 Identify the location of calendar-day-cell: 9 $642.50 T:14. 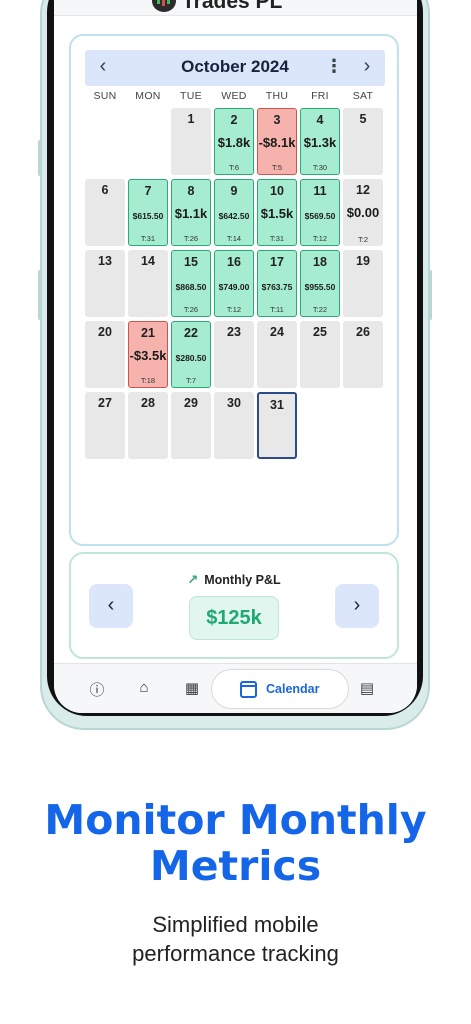
(234, 212).